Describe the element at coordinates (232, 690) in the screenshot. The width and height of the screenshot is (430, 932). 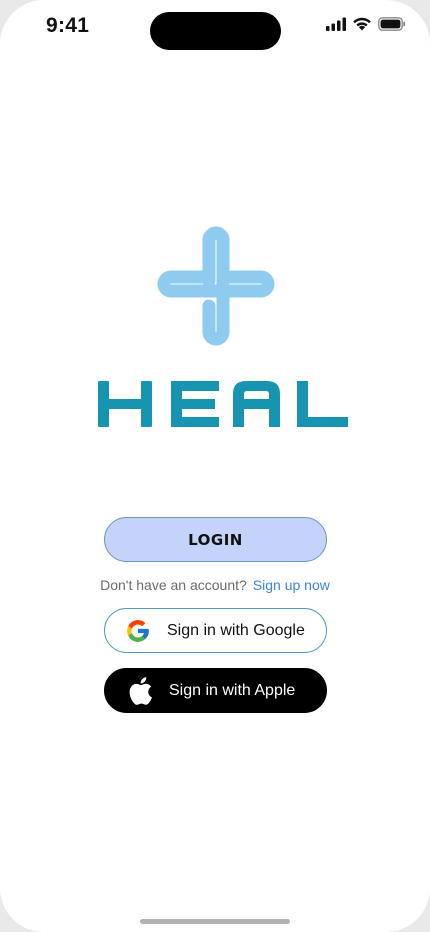
I see `apple-signin-label: Sign in with Apple` at that location.